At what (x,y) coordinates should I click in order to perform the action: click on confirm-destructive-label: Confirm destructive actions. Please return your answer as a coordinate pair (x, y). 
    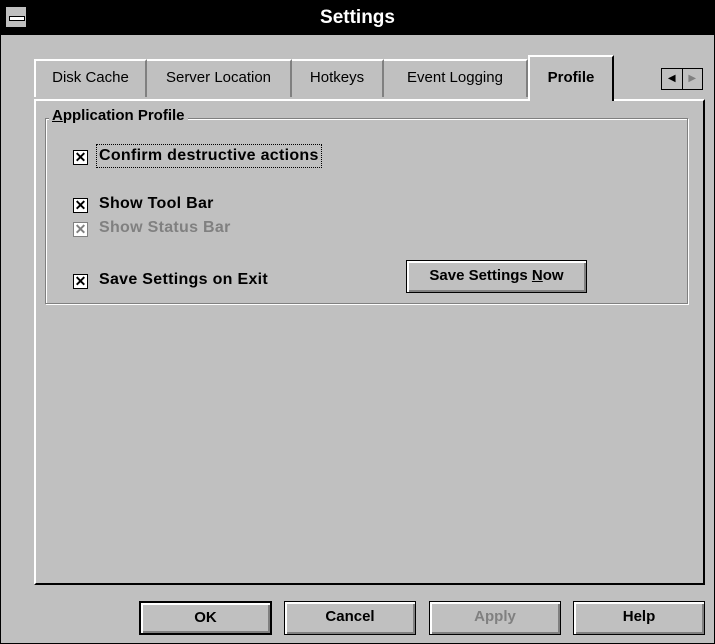
    Looking at the image, I should click on (209, 156).